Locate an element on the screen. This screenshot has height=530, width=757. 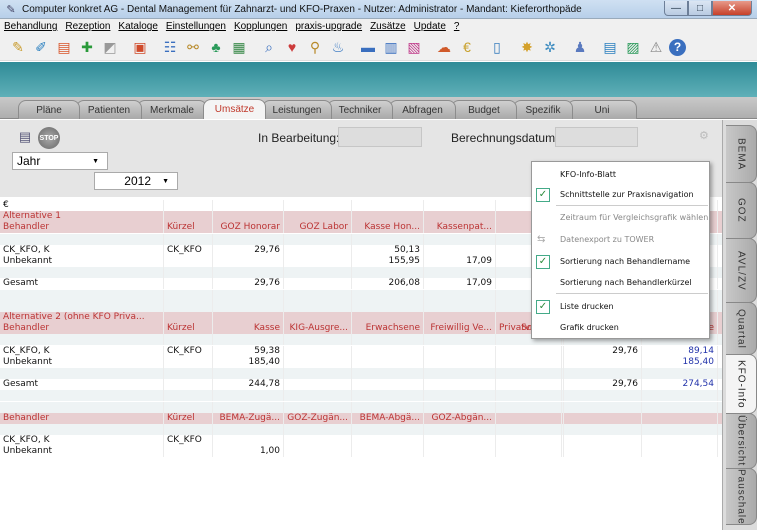
tooth-icon: ♥ is located at coordinates (292, 47).